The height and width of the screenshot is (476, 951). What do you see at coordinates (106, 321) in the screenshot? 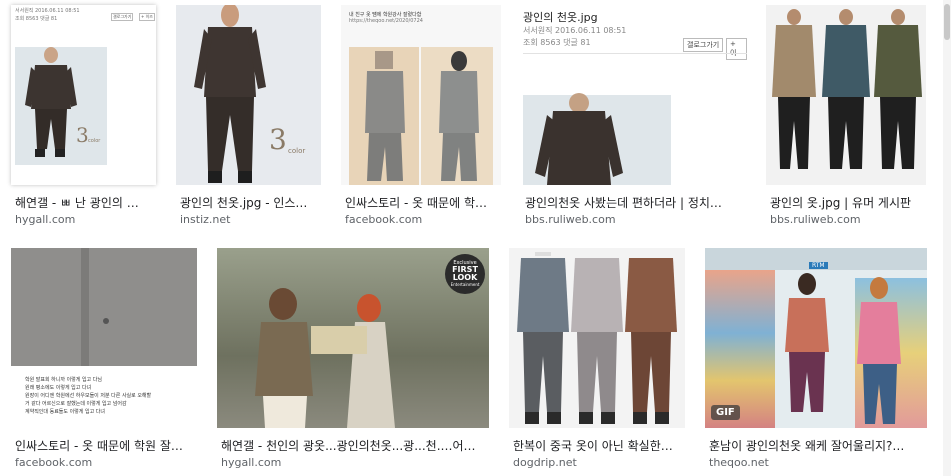
I see `thumb6-button` at bounding box center [106, 321].